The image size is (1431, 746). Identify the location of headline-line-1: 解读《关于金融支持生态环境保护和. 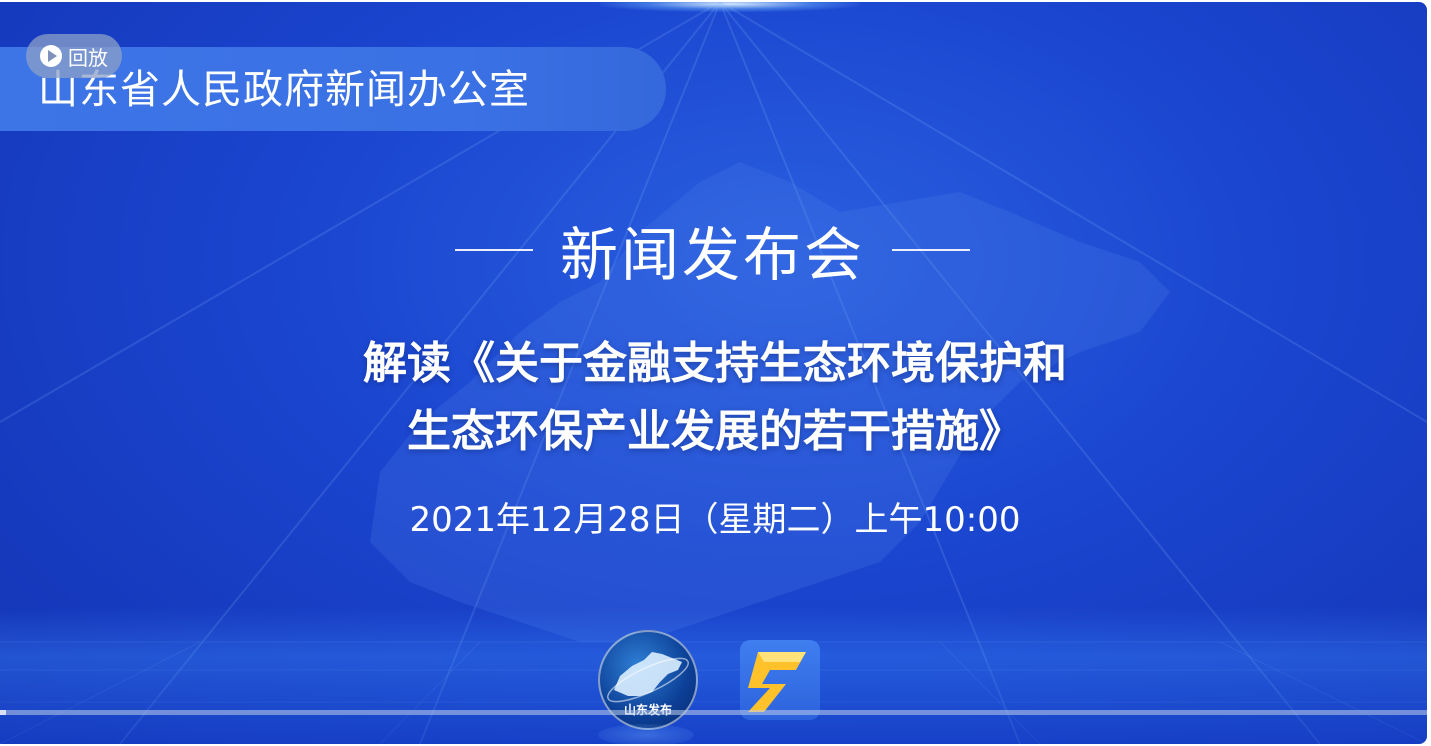
(715, 363).